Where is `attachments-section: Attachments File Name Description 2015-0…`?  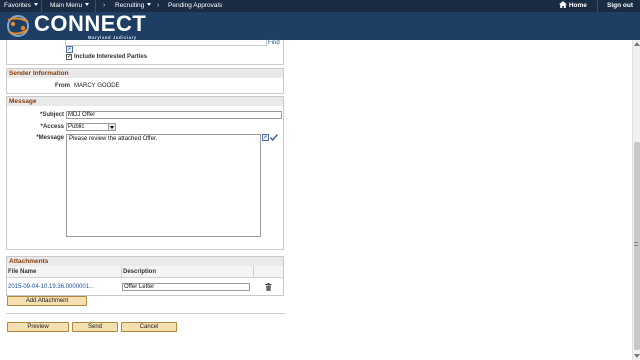
attachments-section: Attachments File Name Description 2015-0… is located at coordinates (145, 276).